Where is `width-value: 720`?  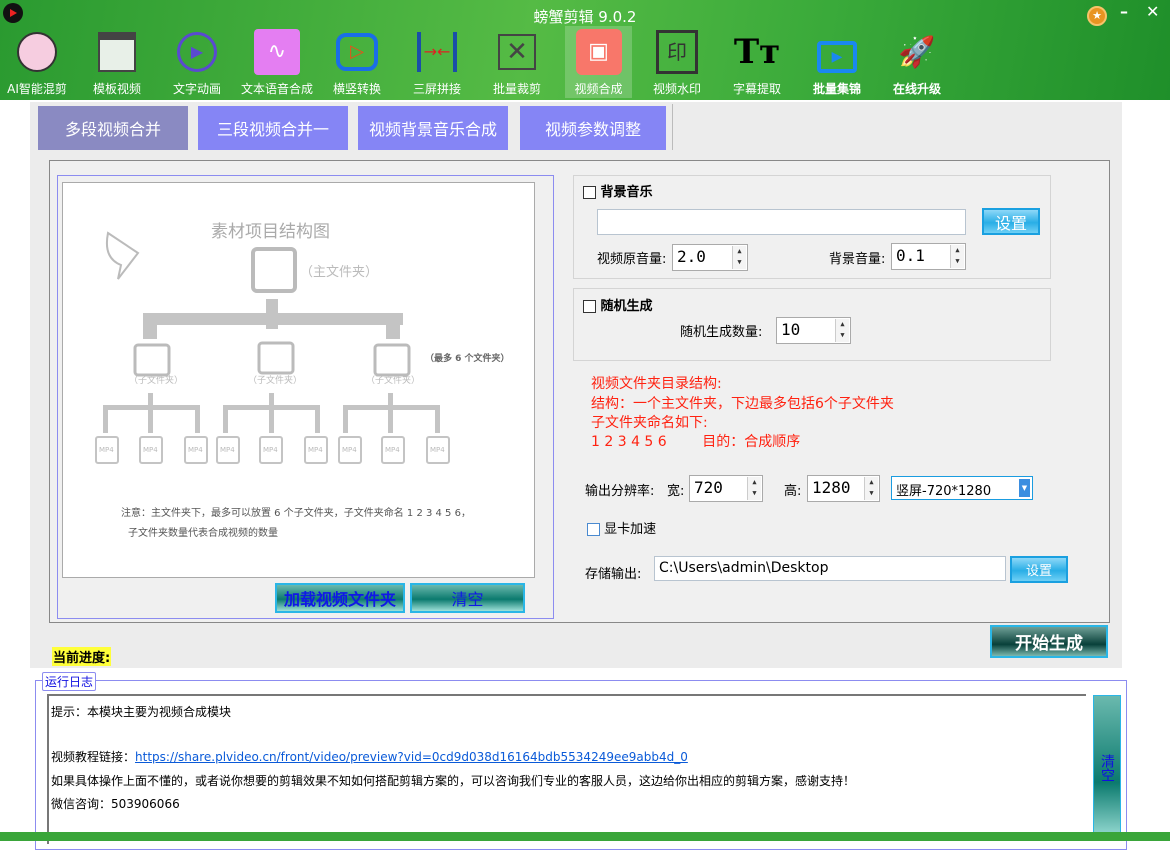
width-value: 720 is located at coordinates (708, 487).